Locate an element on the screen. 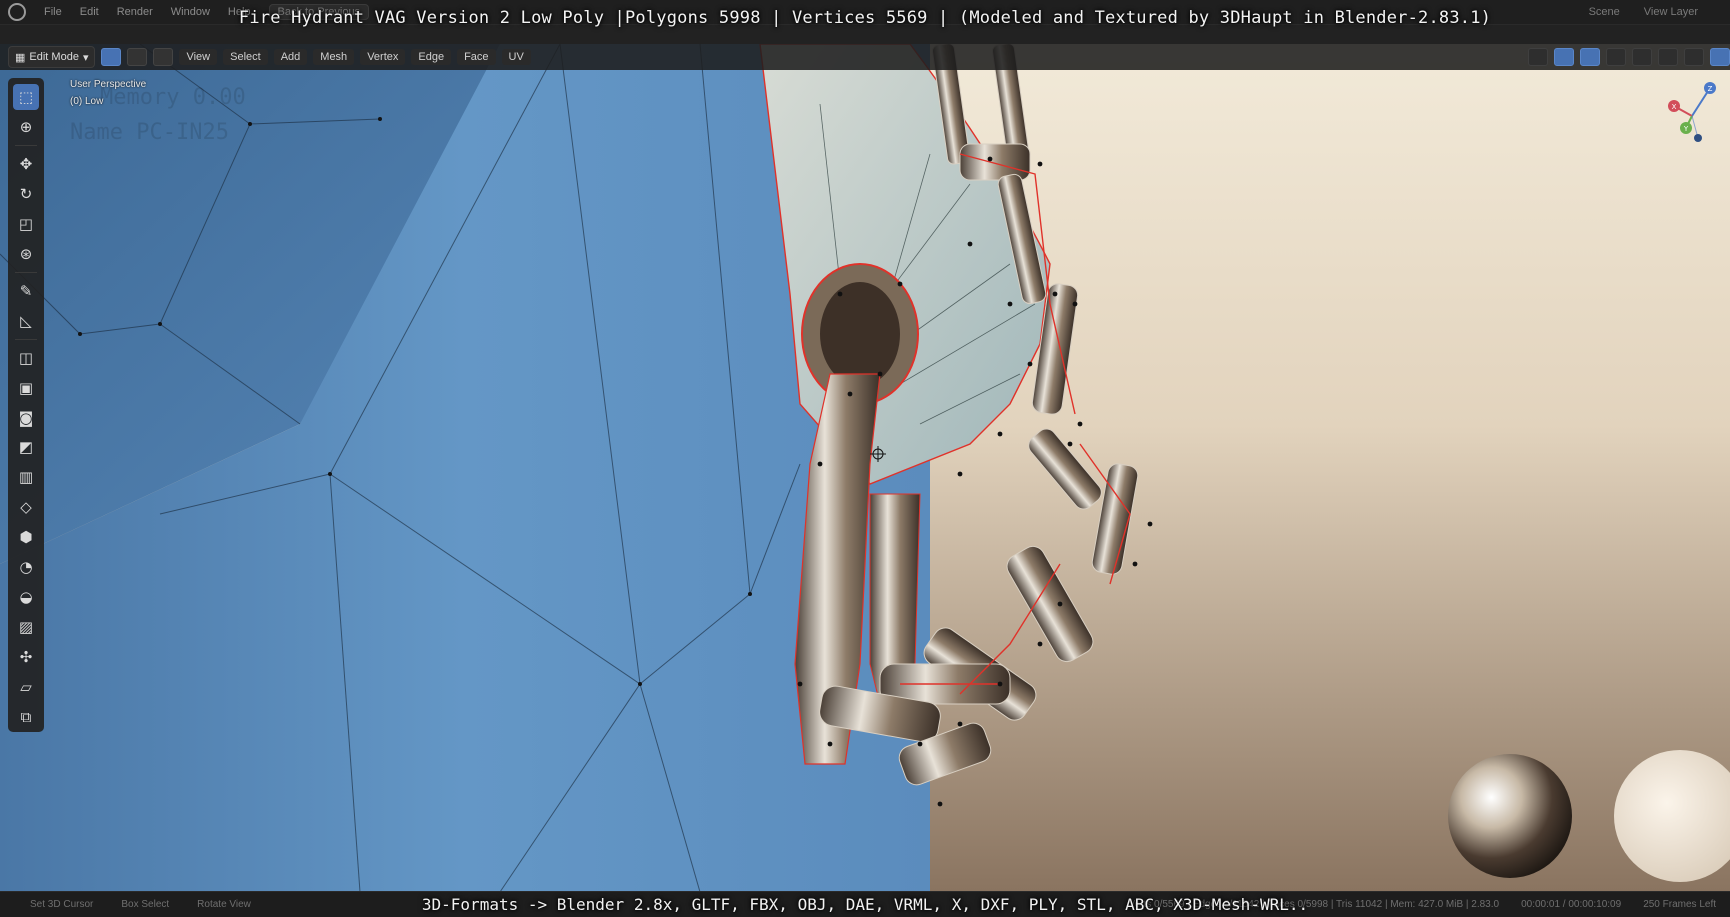 The height and width of the screenshot is (917, 1730). edge-select-button is located at coordinates (137, 57).